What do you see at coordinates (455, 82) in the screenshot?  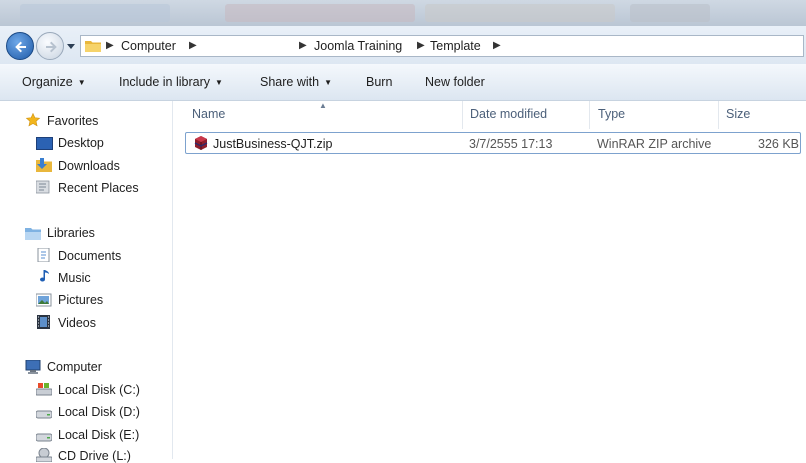 I see `new-folder-button: New folder` at bounding box center [455, 82].